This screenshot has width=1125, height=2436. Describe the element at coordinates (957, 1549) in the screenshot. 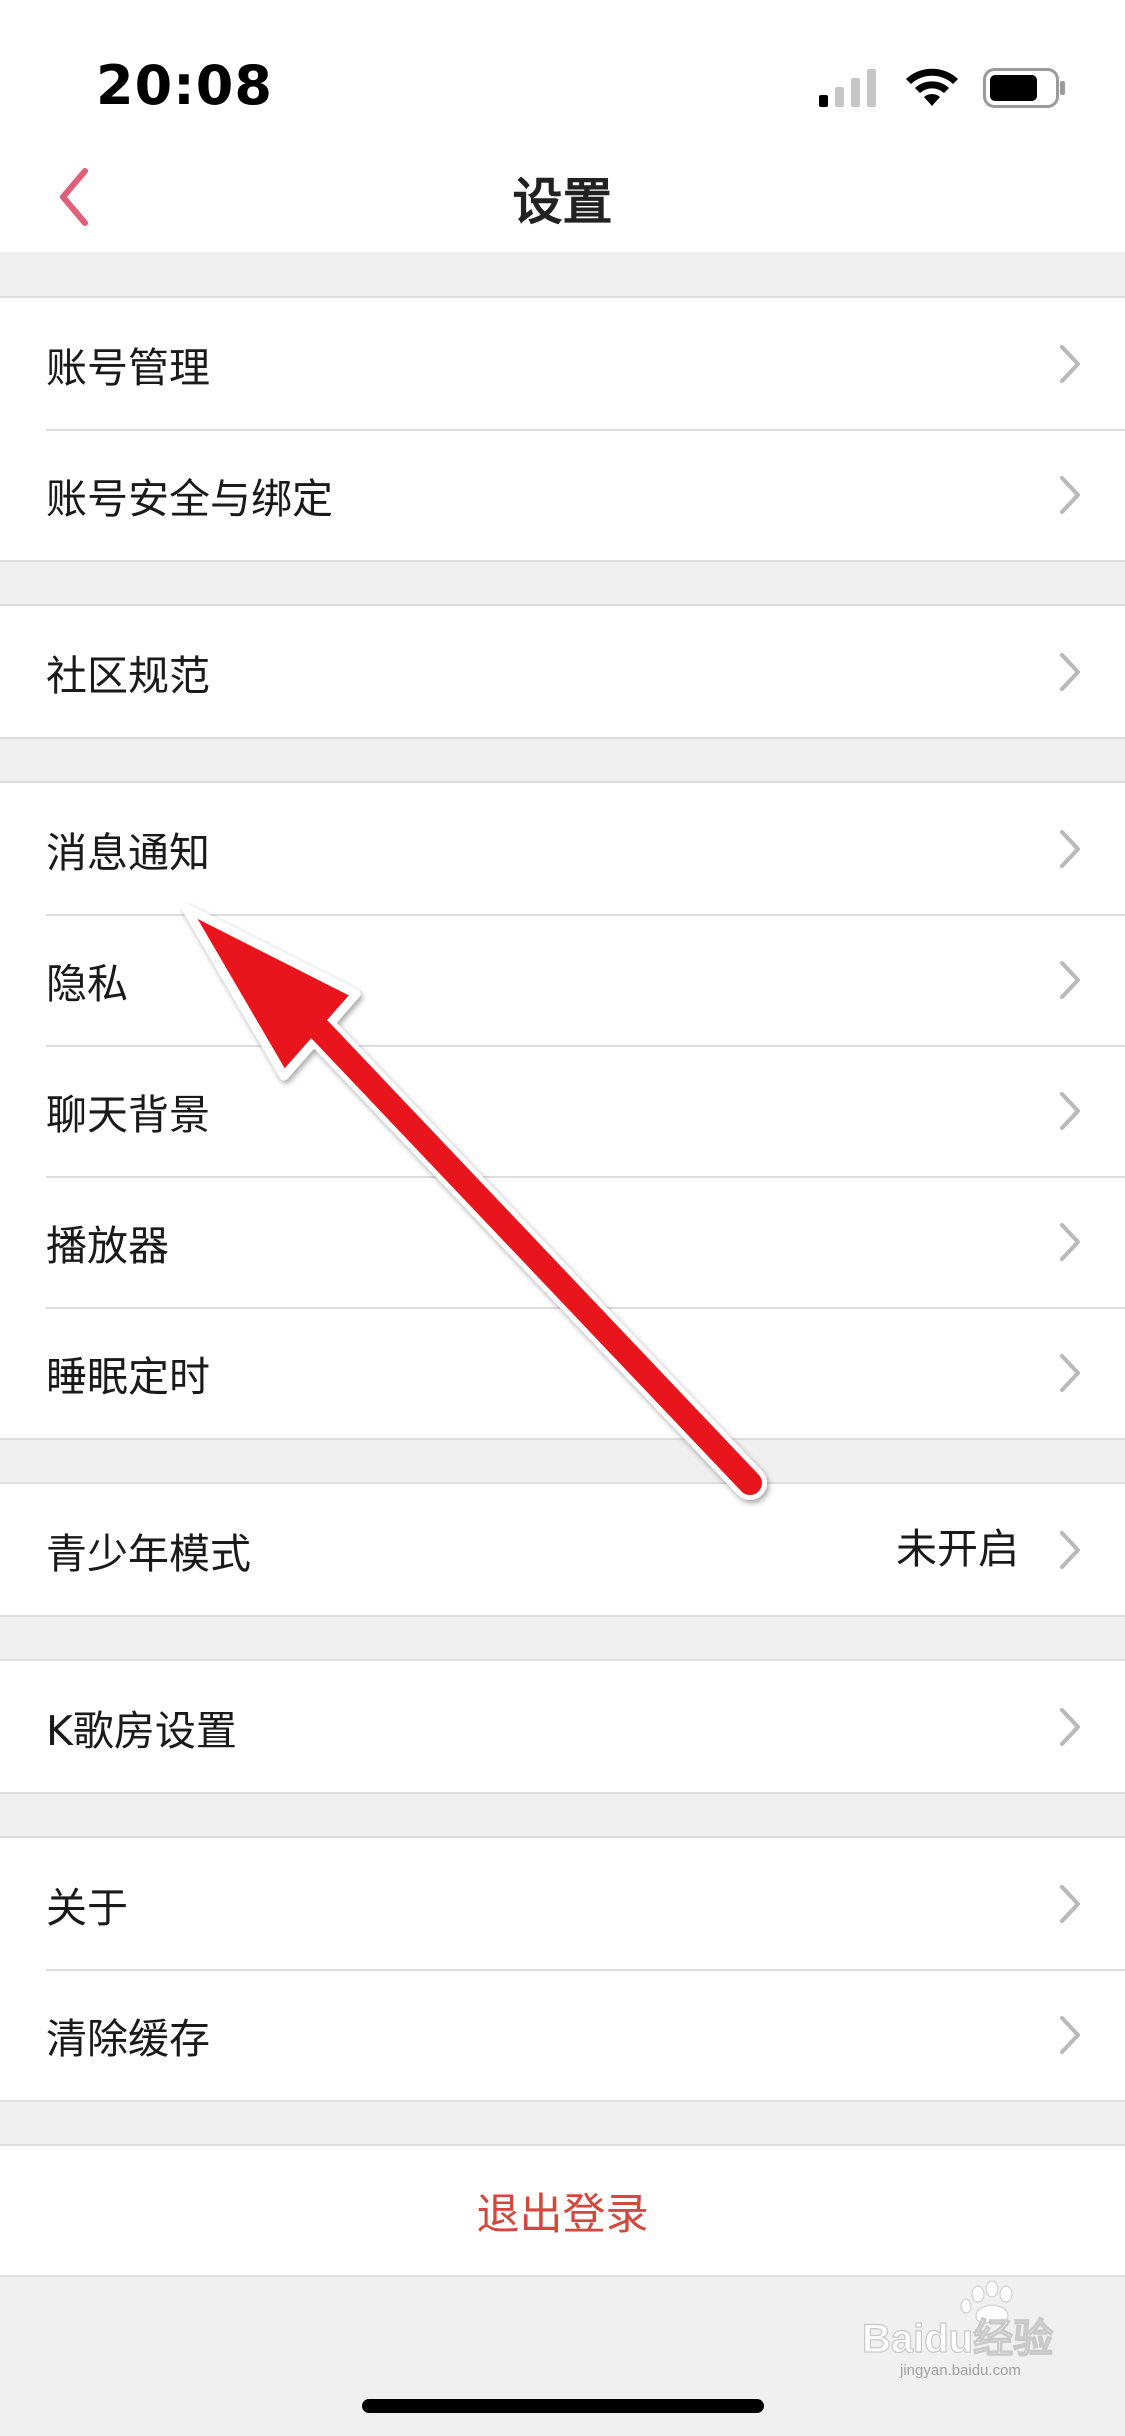

I see `youth-mode-status: 未开启` at that location.